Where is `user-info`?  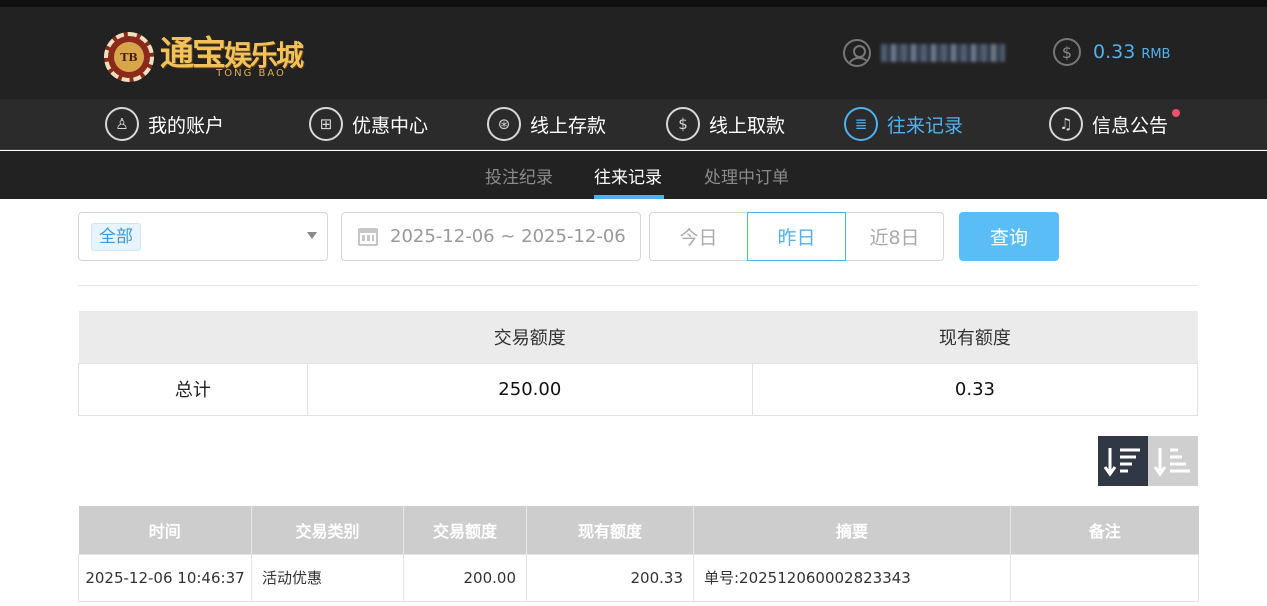 user-info is located at coordinates (924, 53).